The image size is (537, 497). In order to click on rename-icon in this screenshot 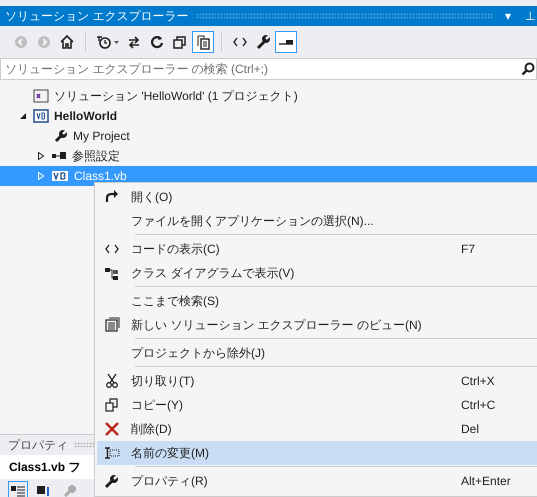, I will do `click(112, 453)`.